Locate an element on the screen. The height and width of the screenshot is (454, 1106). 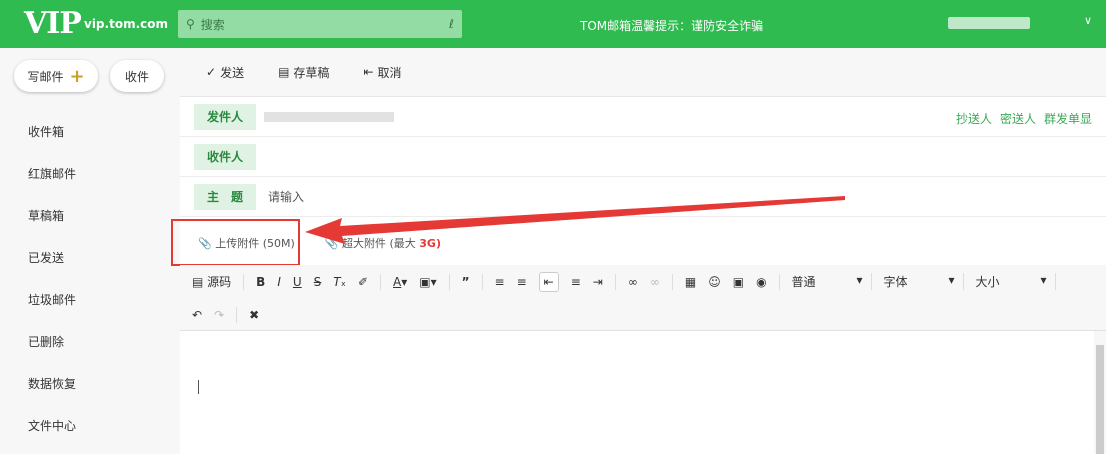
compose-button: 写邮件 + is located at coordinates (56, 76).